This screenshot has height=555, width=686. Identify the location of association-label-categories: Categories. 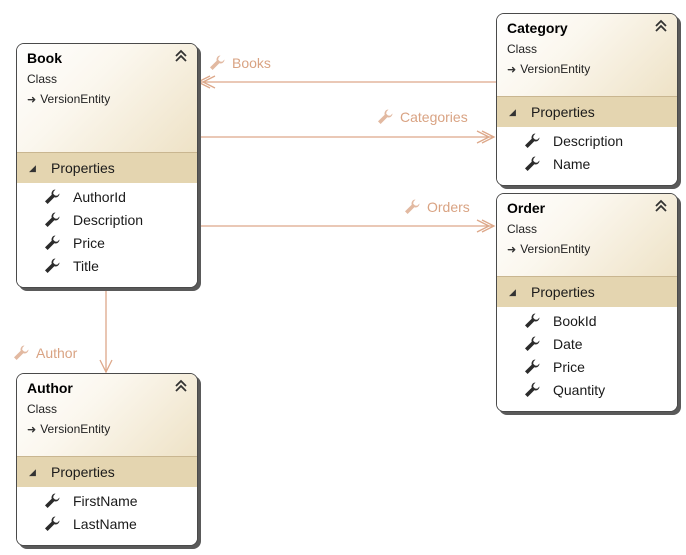
(422, 117).